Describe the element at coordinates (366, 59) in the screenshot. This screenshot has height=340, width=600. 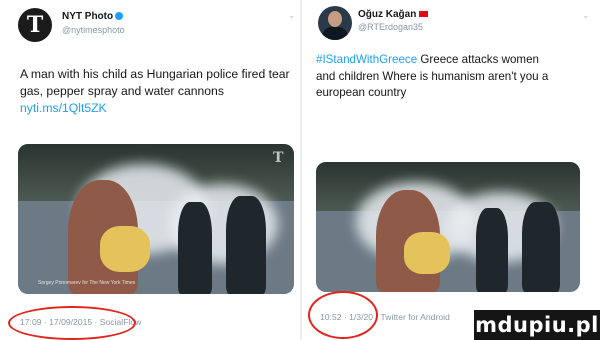
I see `tweet-hashtag: #IStandWithGreece` at that location.